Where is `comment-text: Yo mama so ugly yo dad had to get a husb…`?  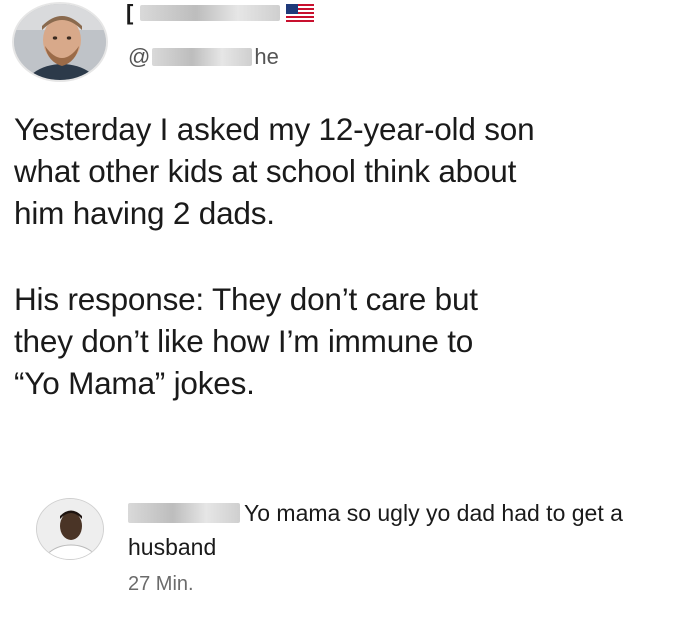
comment-text: Yo mama so ugly yo dad had to get a husb… is located at coordinates (398, 530).